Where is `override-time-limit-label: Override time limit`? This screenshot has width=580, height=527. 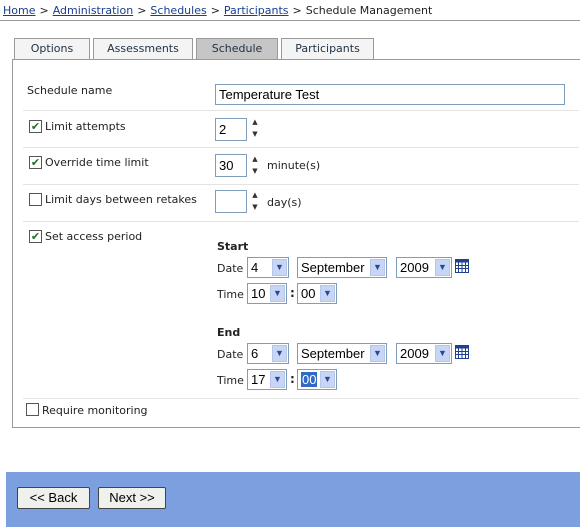
override-time-limit-label: Override time limit is located at coordinates (97, 162).